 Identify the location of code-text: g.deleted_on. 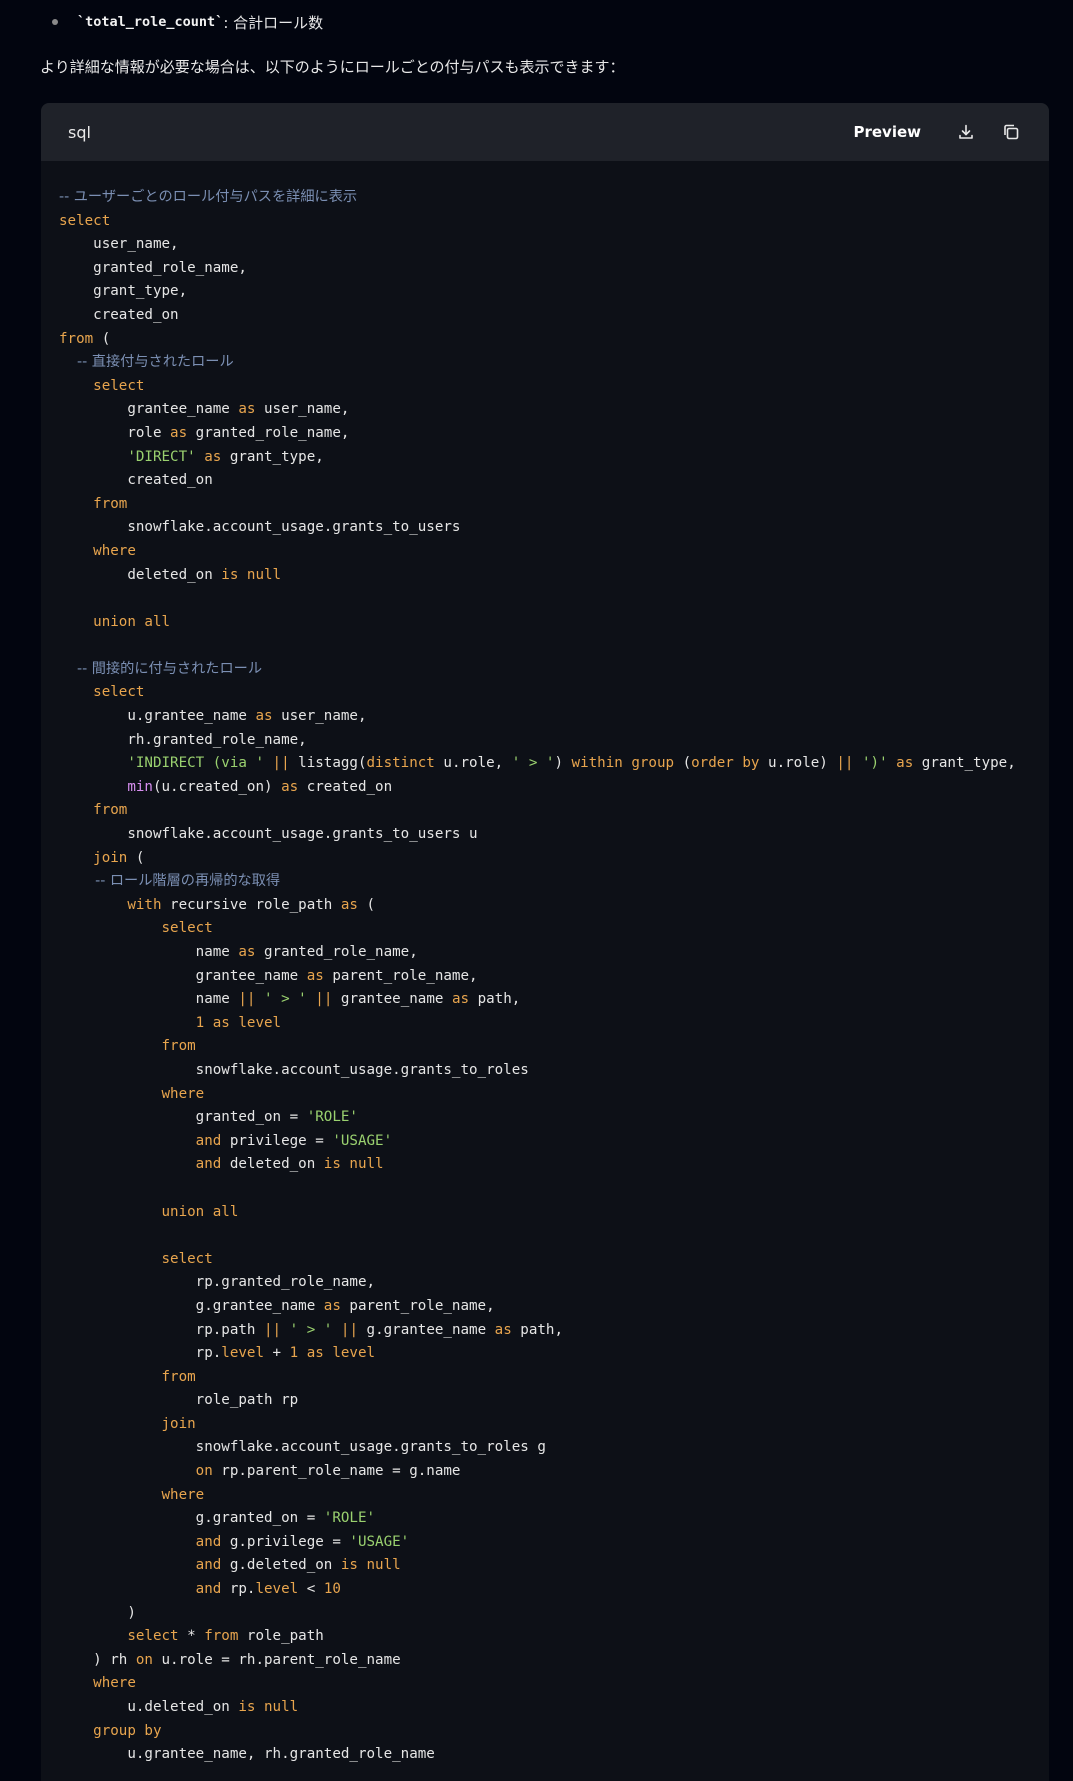
(281, 1565).